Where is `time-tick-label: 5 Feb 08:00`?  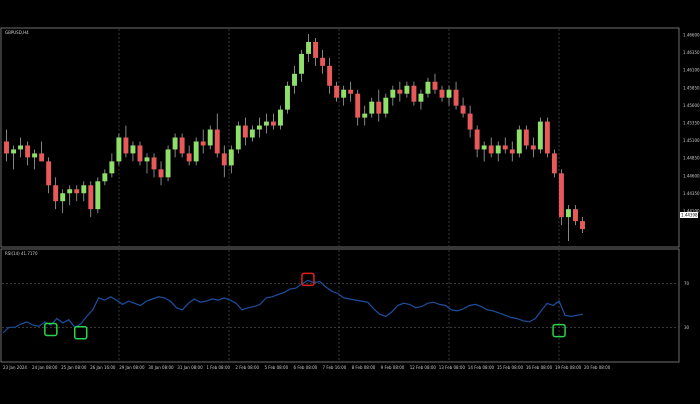
time-tick-label: 5 Feb 08:00 is located at coordinates (276, 367).